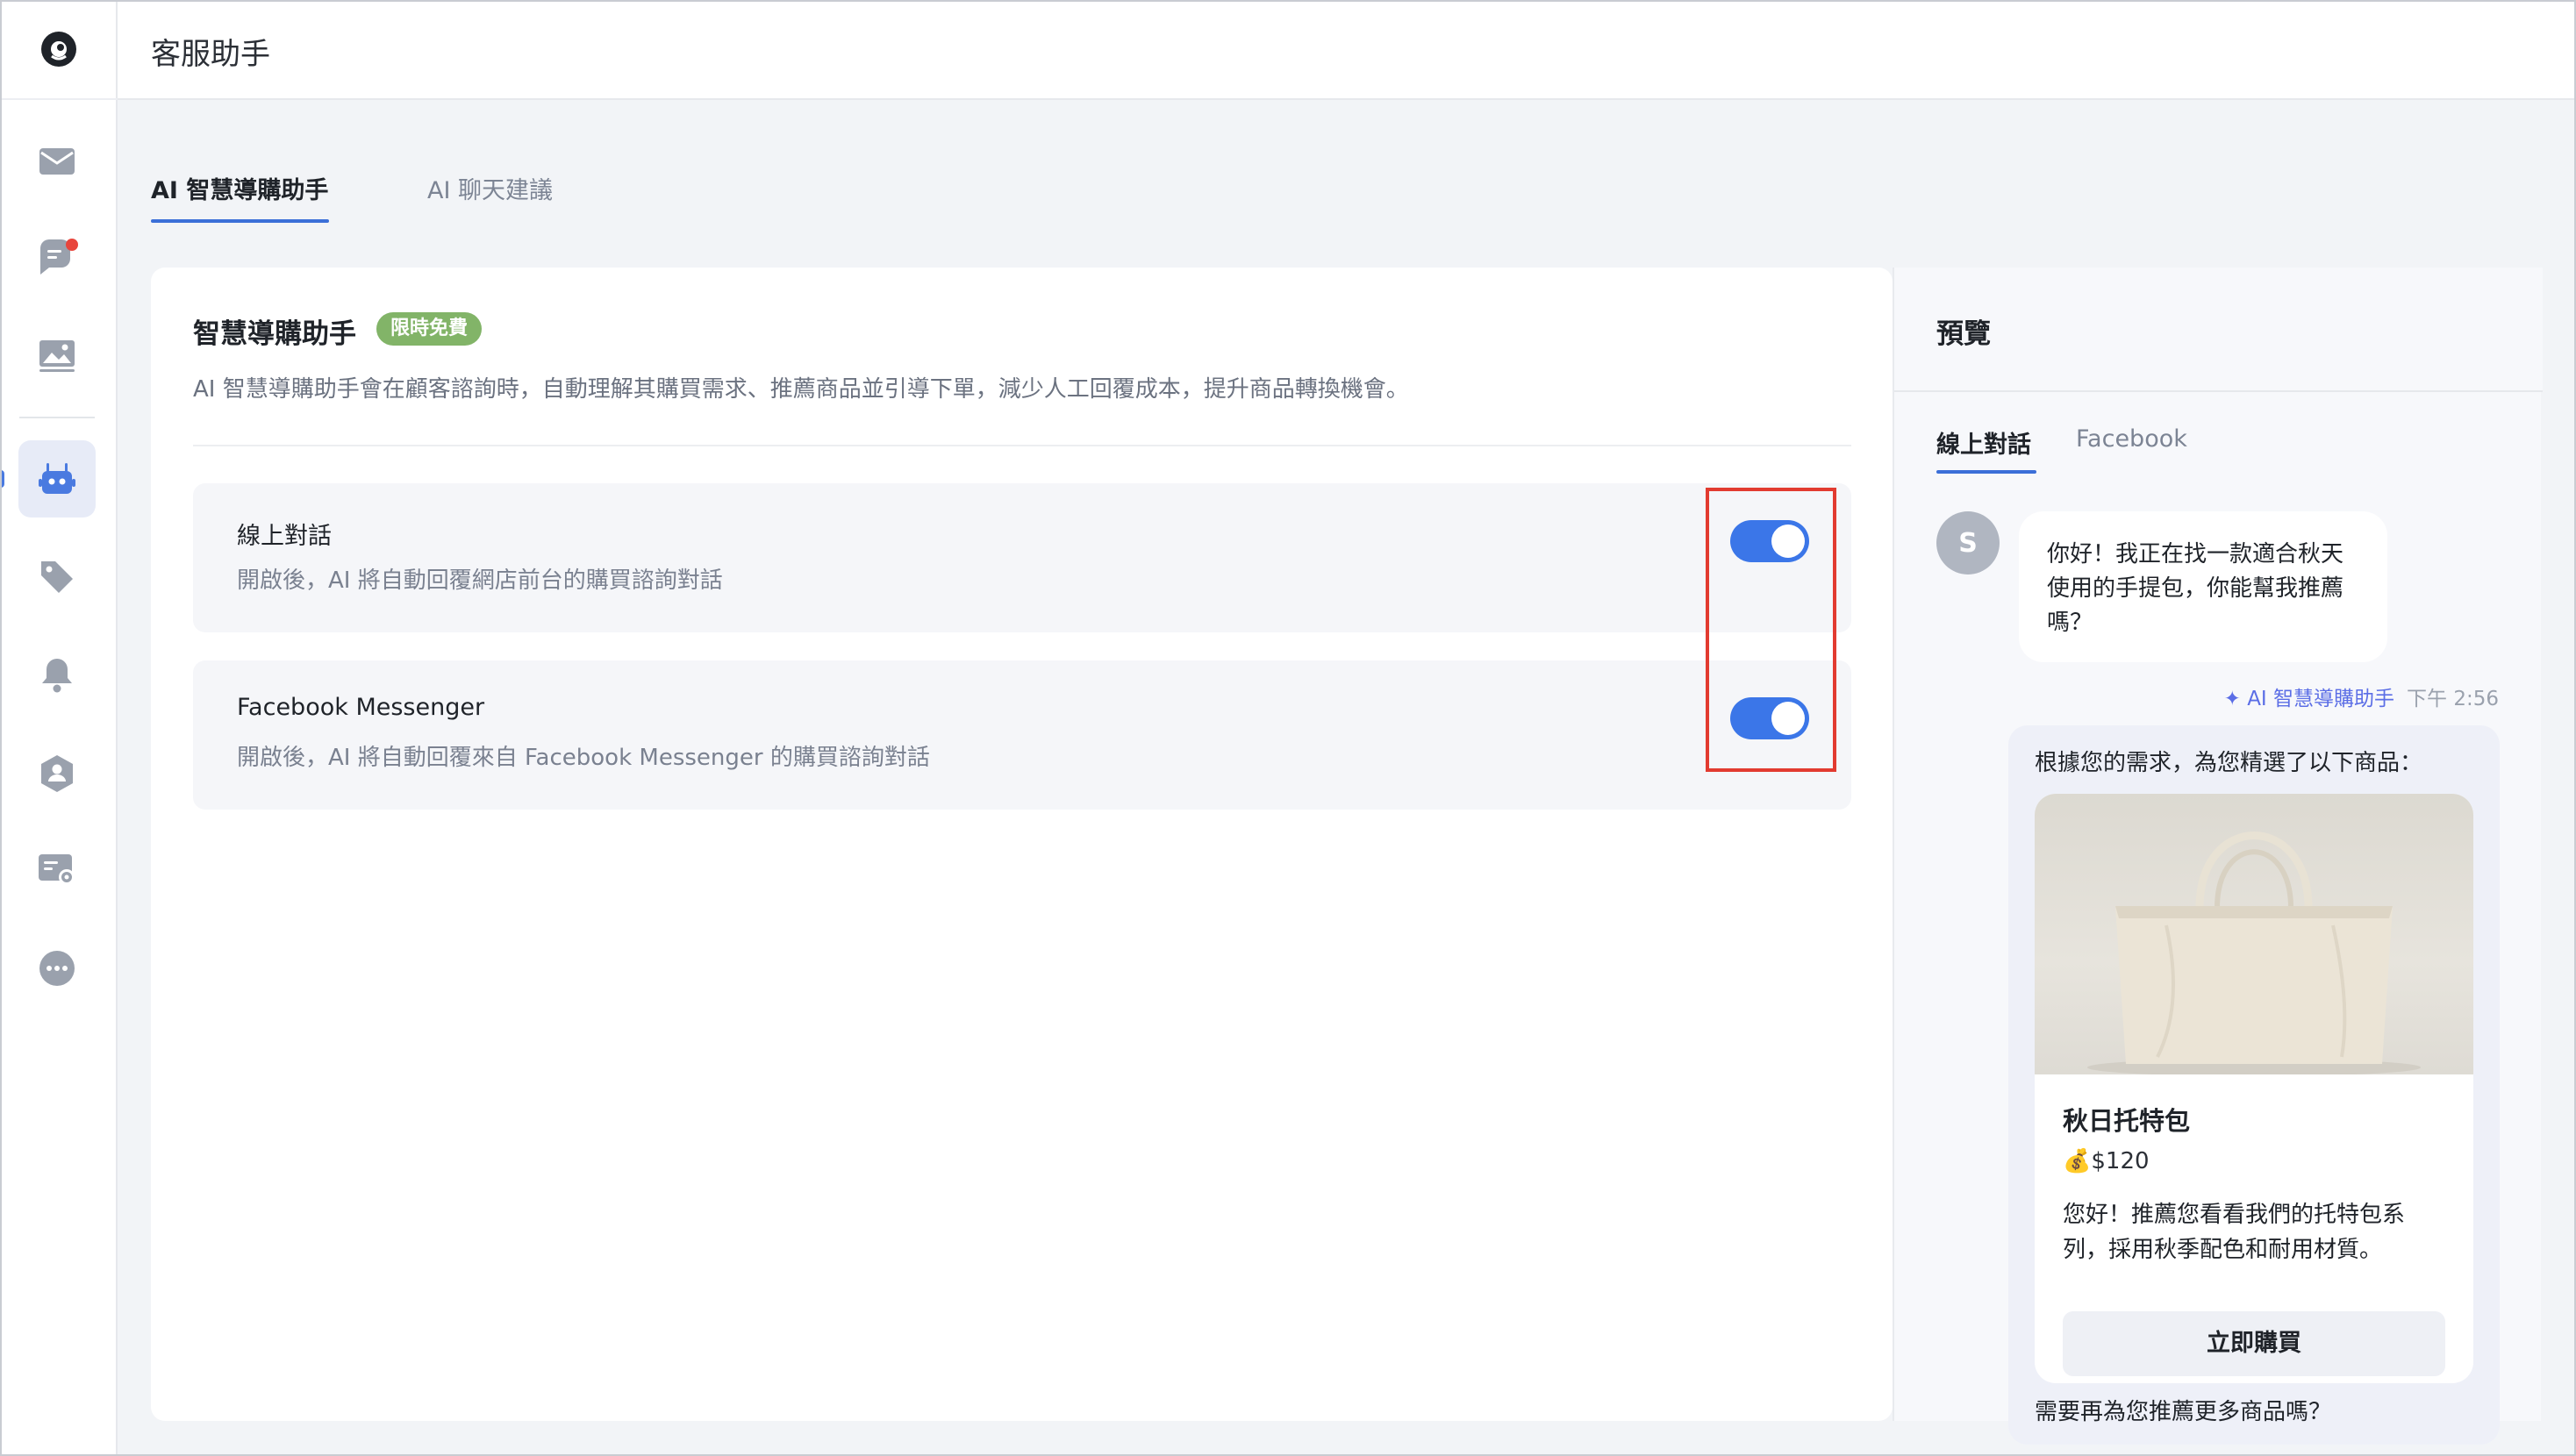 This screenshot has width=2576, height=1456. What do you see at coordinates (59, 728) in the screenshot?
I see `sidebar` at bounding box center [59, 728].